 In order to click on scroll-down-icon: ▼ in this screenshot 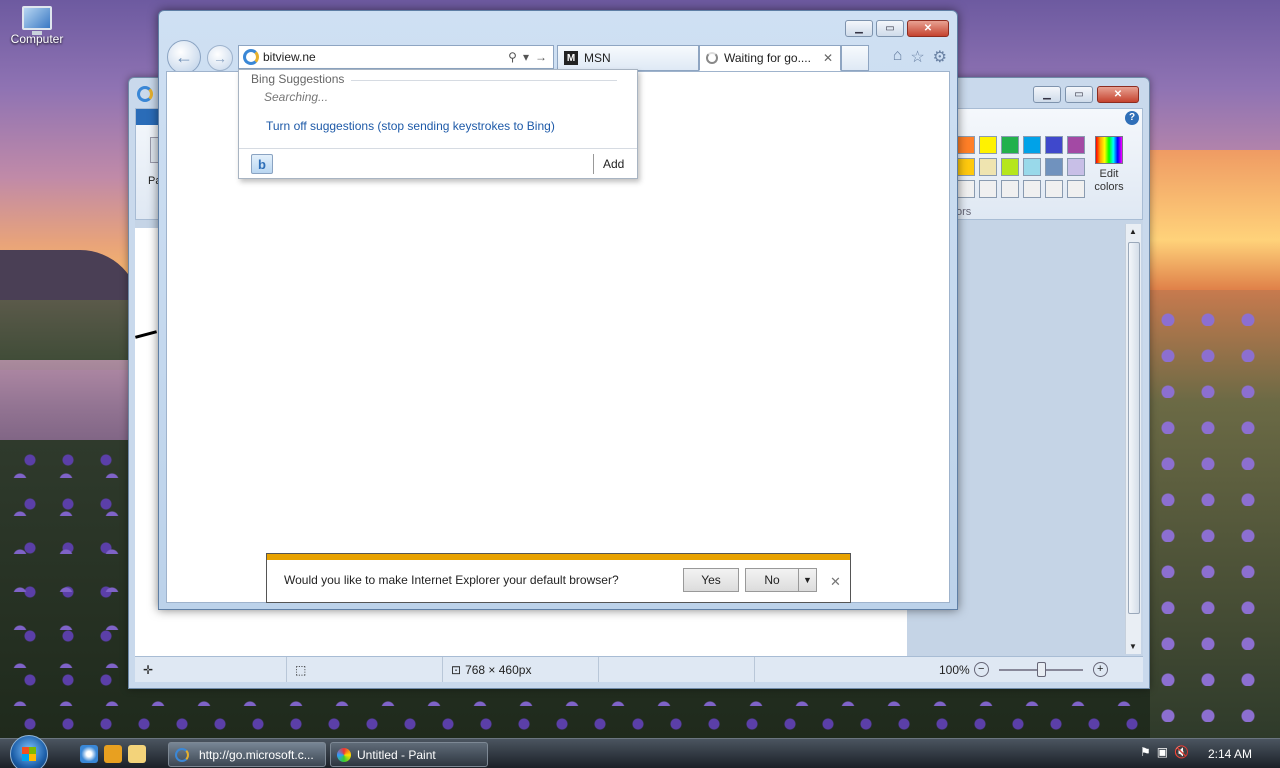, I will do `click(1133, 646)`.